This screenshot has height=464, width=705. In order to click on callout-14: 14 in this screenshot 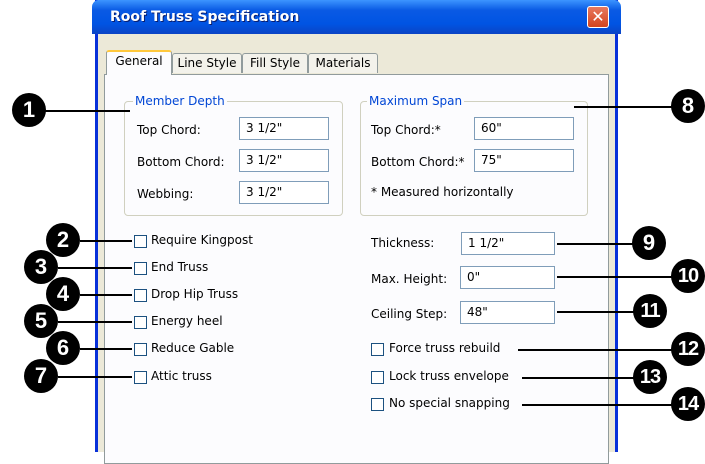, I will do `click(688, 404)`.